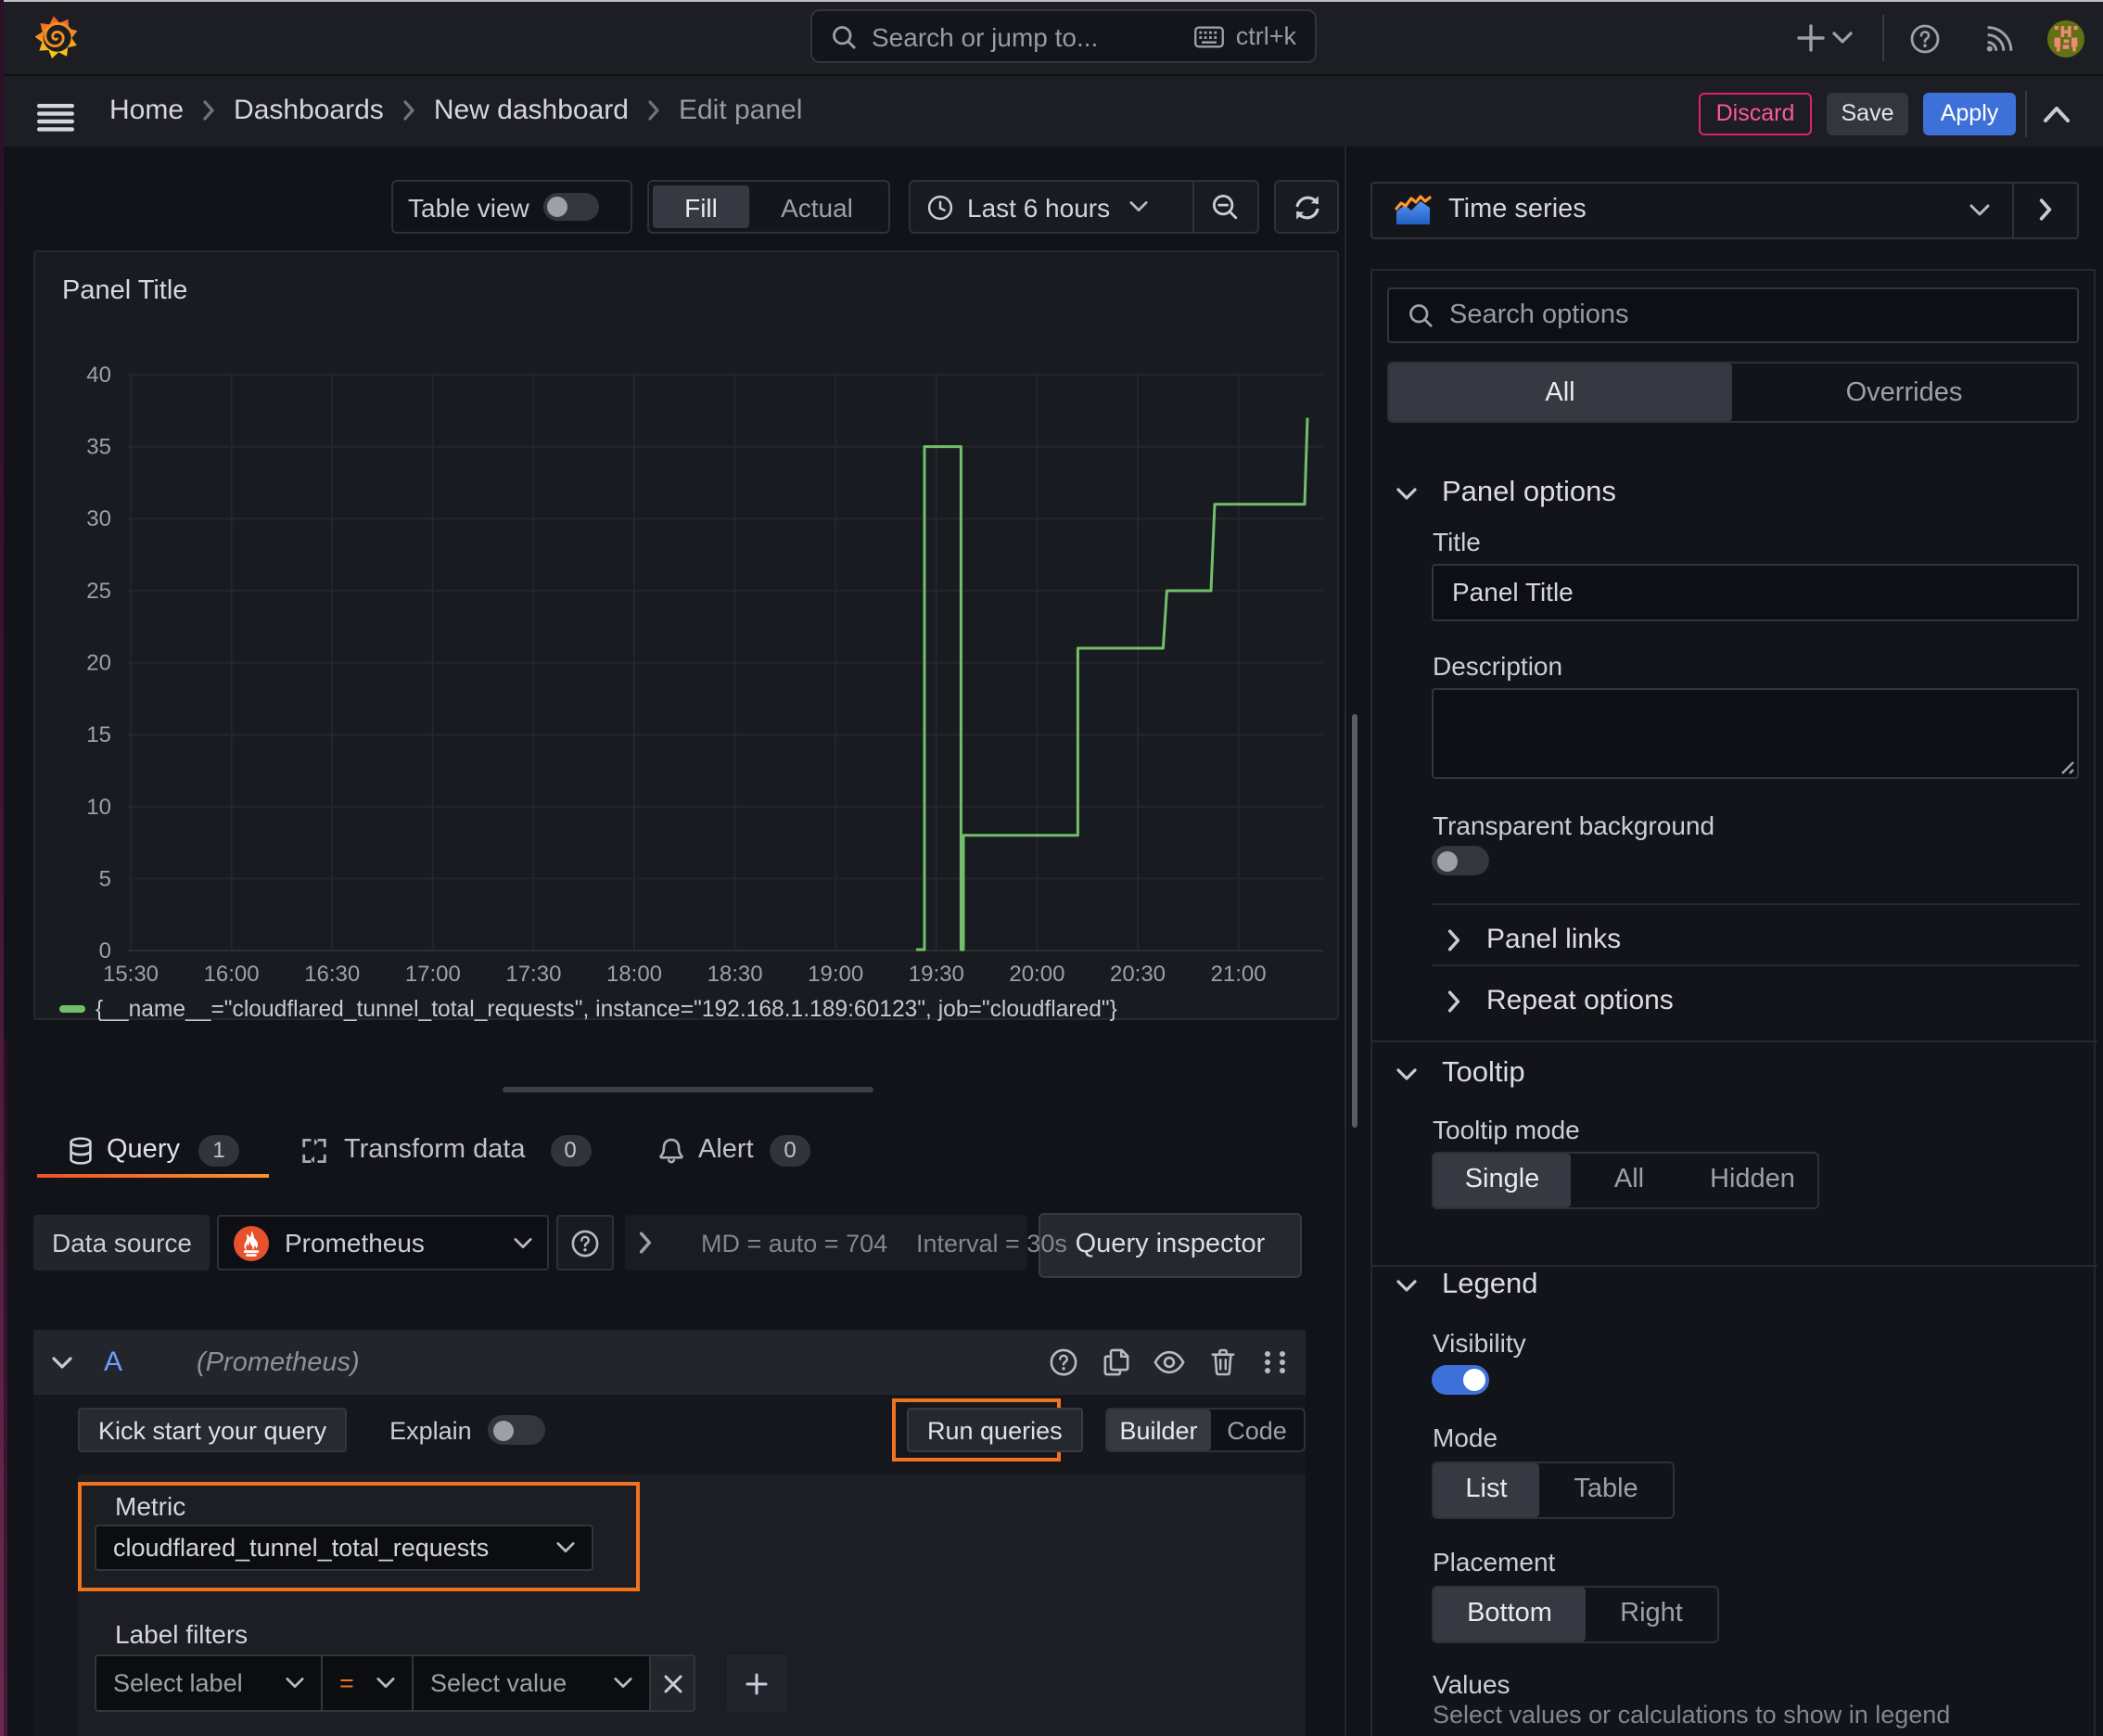 Image resolution: width=2103 pixels, height=1736 pixels. Describe the element at coordinates (97, 375) in the screenshot. I see `svg-text: 40` at that location.